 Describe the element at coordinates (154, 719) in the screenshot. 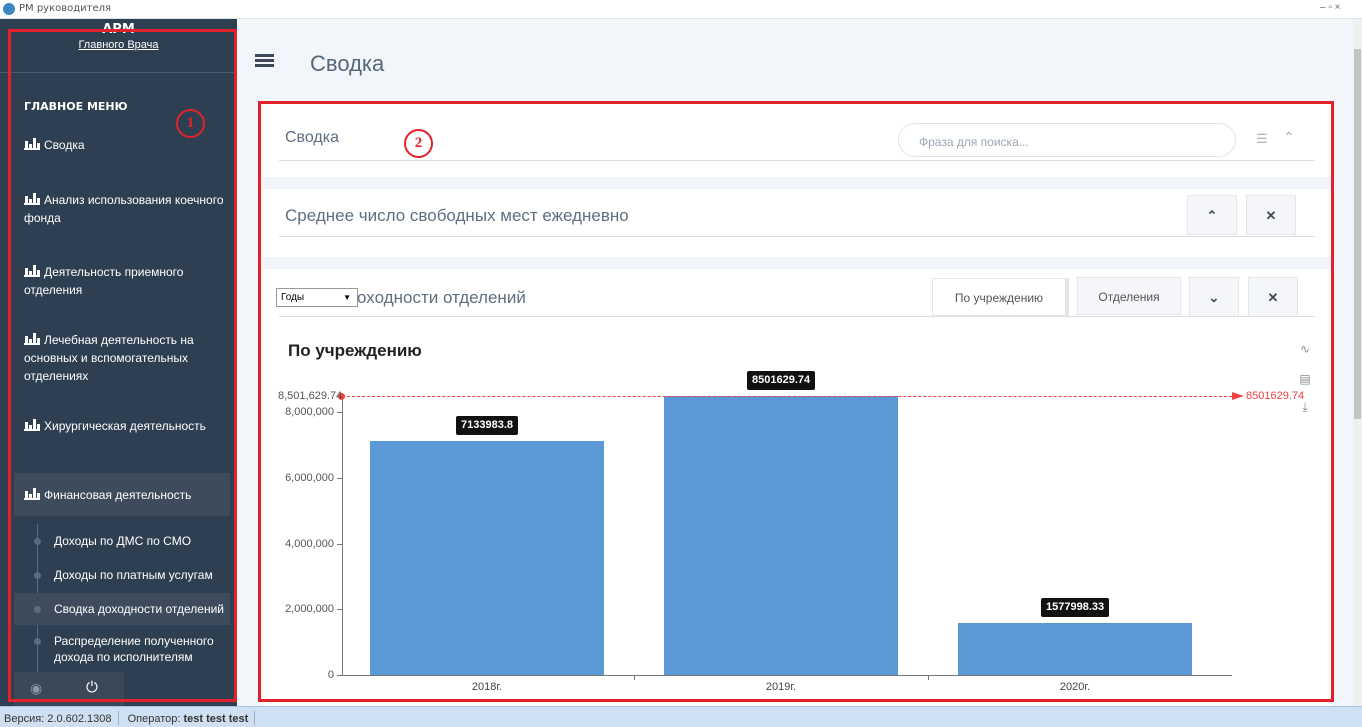

I see `operator-label: Оператор:` at that location.